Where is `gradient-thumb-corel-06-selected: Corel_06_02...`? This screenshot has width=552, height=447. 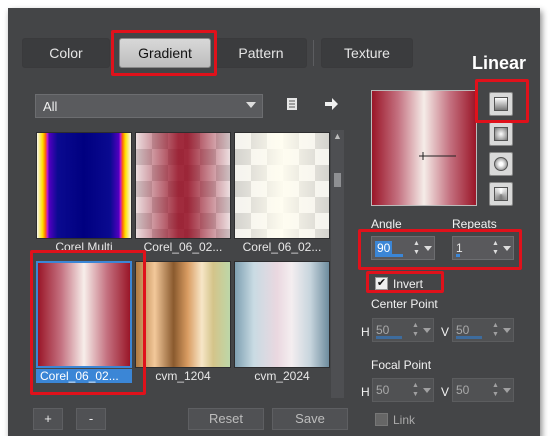 gradient-thumb-corel-06-selected: Corel_06_02... is located at coordinates (84, 322).